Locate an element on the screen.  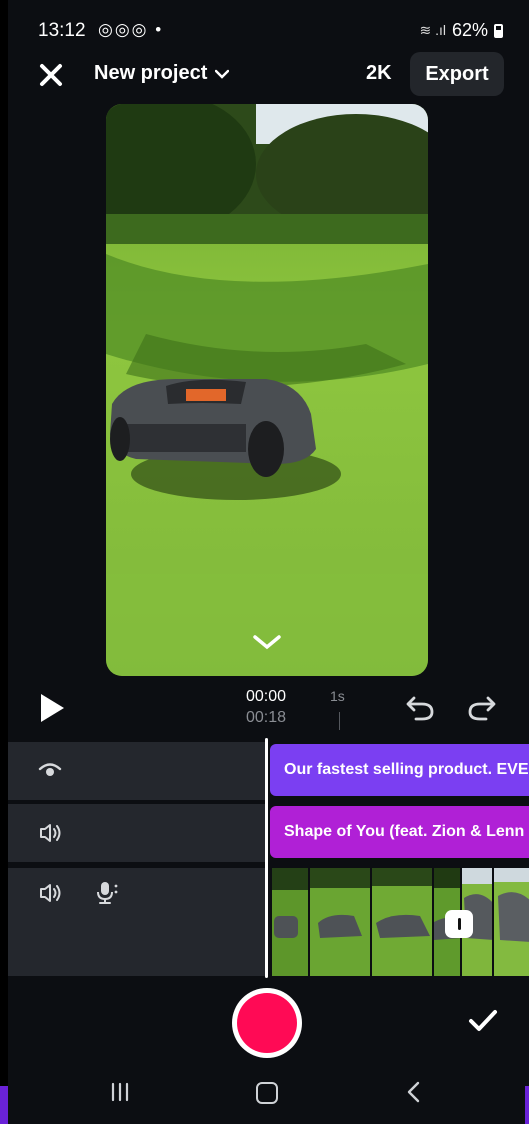
ruler-tick is located at coordinates (339, 721).